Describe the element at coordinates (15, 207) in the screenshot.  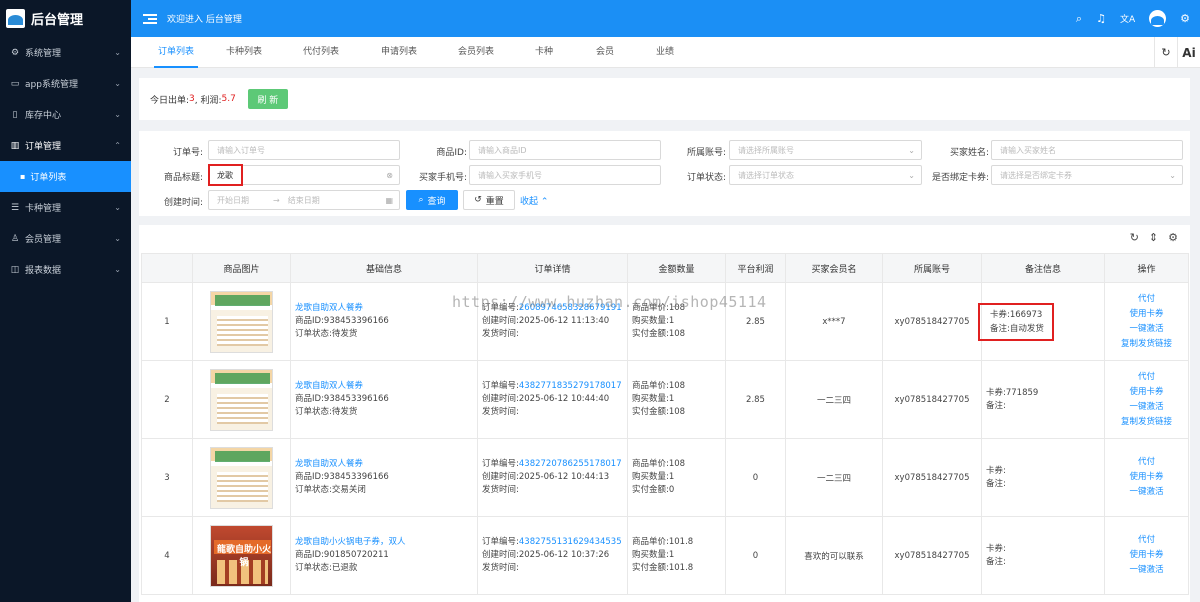
I see `list-icon: ☰` at that location.